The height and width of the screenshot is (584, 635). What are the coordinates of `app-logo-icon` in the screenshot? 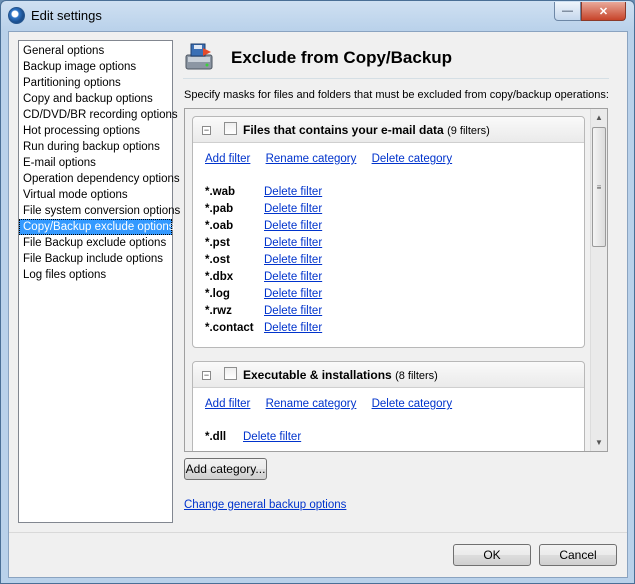 It's located at (16, 15).